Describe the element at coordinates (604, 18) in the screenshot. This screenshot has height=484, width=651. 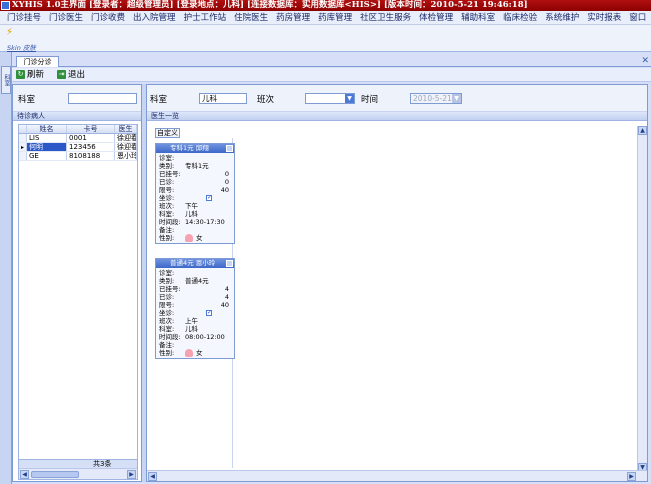
I see `menu-item: 实时报表` at that location.